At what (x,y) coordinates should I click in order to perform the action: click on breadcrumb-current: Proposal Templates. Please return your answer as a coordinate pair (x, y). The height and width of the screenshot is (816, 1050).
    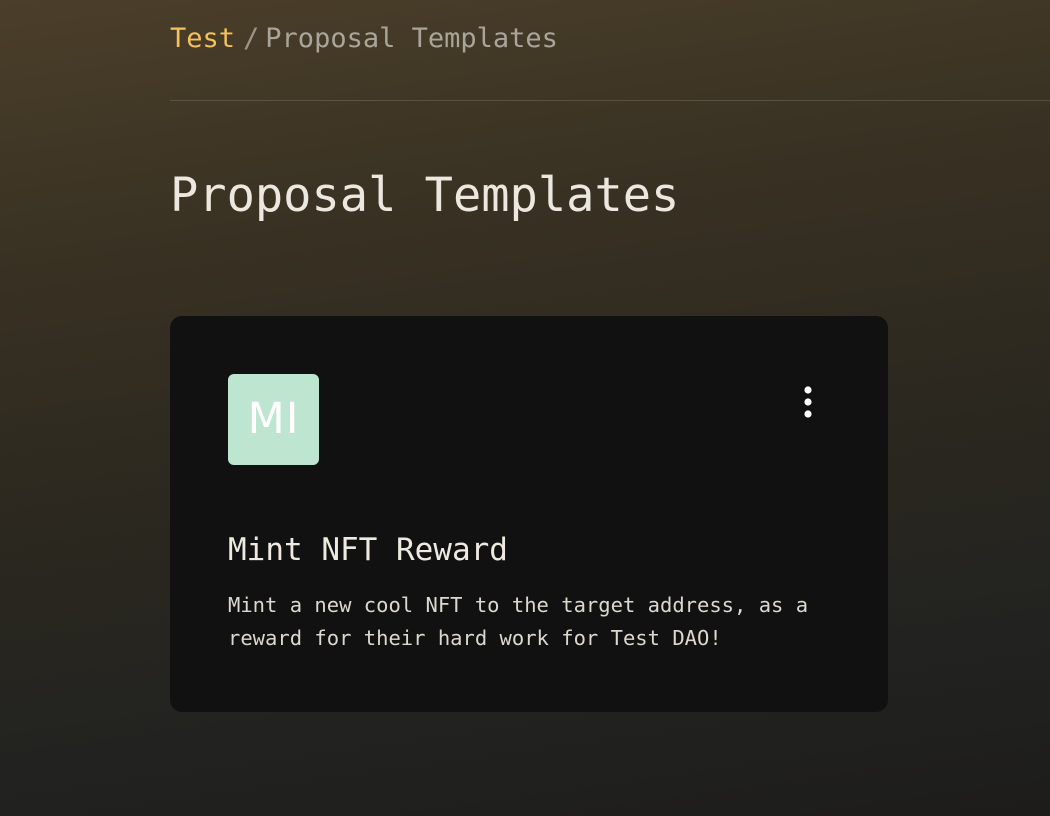
    Looking at the image, I should click on (411, 38).